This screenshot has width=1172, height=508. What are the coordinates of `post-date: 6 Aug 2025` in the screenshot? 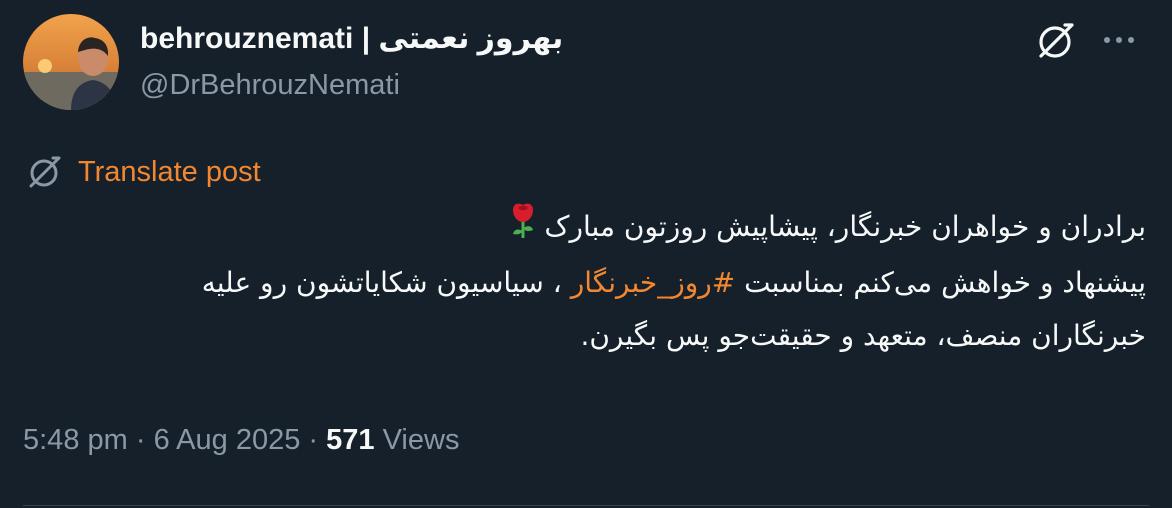 It's located at (227, 440).